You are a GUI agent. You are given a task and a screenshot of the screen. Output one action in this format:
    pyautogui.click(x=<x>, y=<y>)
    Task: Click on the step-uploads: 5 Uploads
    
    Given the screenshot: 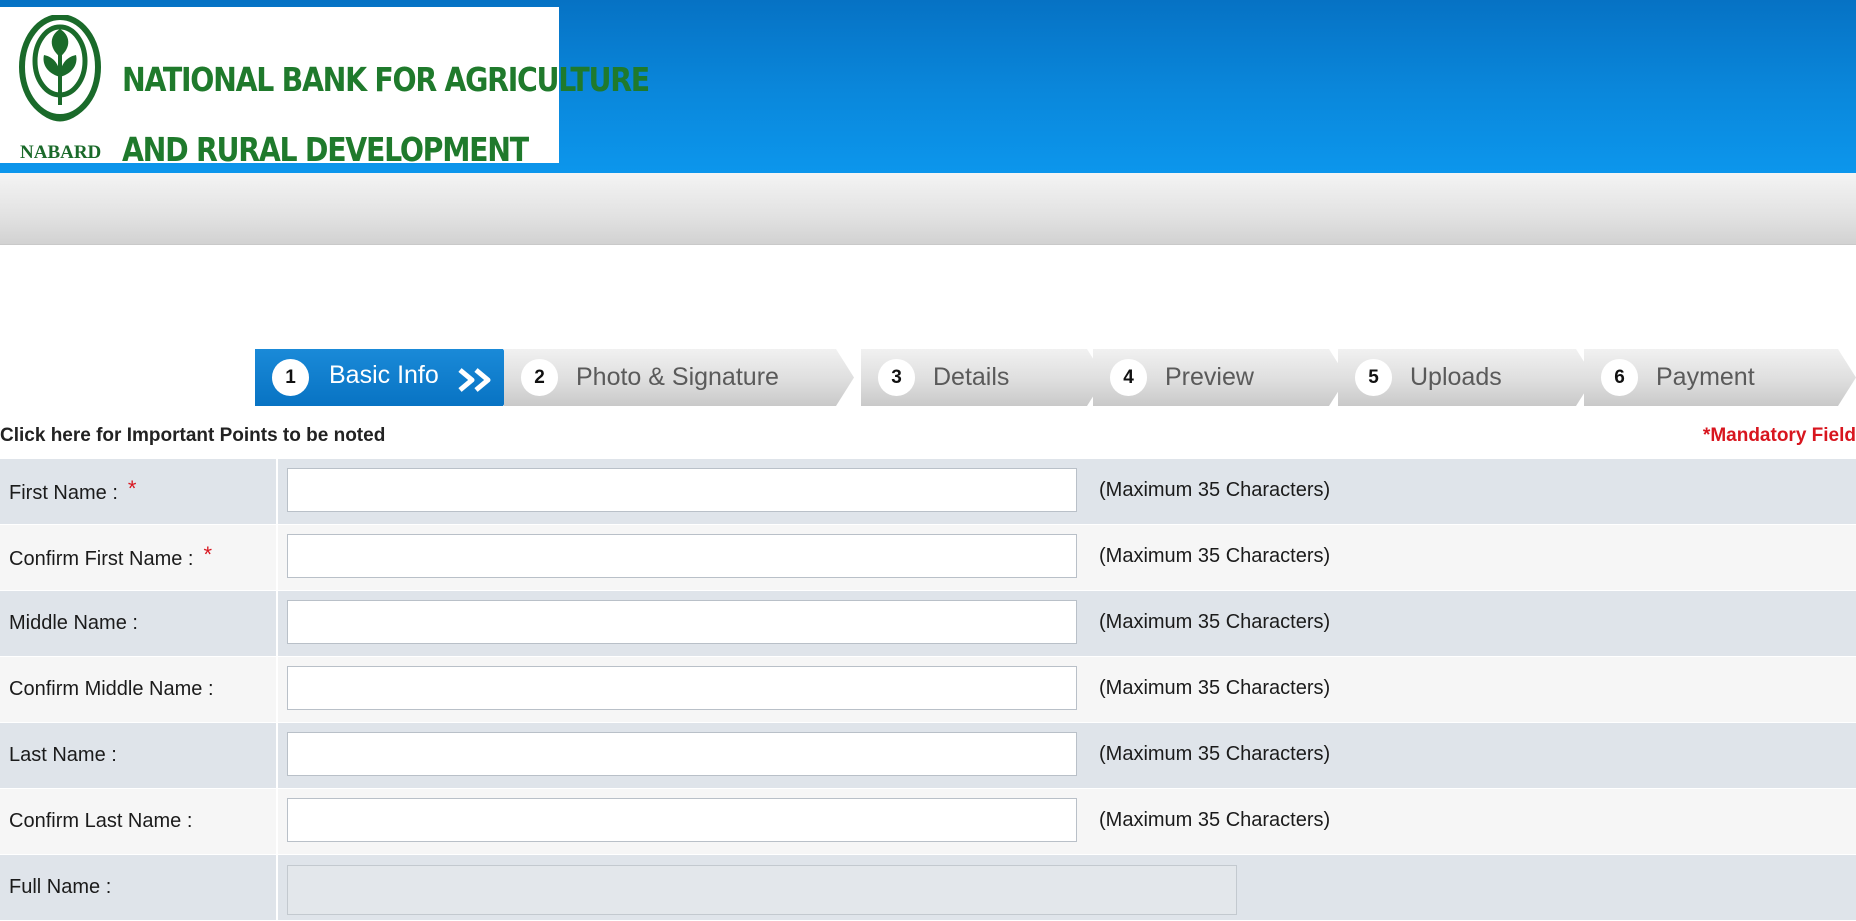 What is the action you would take?
    pyautogui.click(x=1466, y=377)
    